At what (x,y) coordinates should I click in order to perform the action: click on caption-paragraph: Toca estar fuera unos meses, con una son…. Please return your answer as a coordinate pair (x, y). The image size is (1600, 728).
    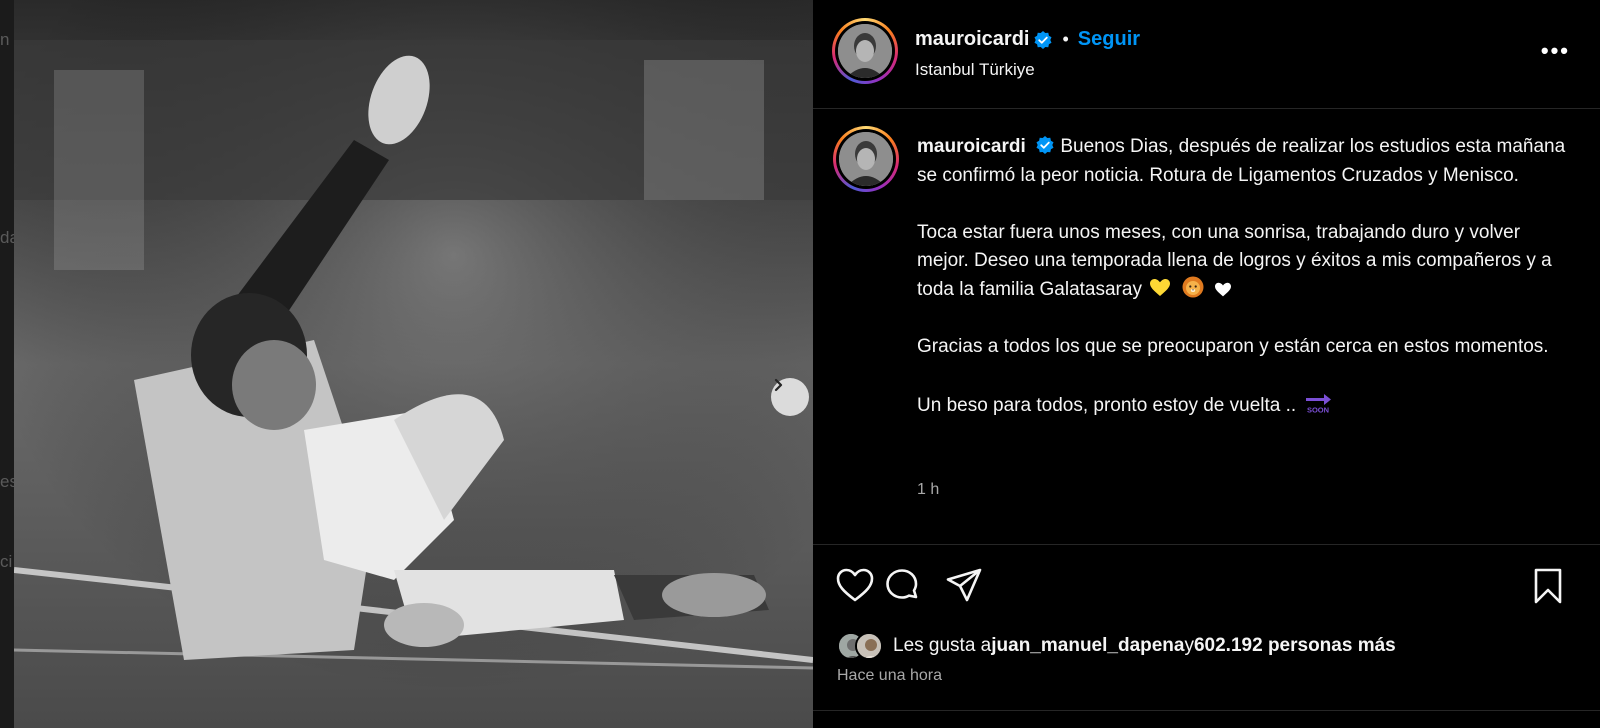
    Looking at the image, I should click on (1234, 260).